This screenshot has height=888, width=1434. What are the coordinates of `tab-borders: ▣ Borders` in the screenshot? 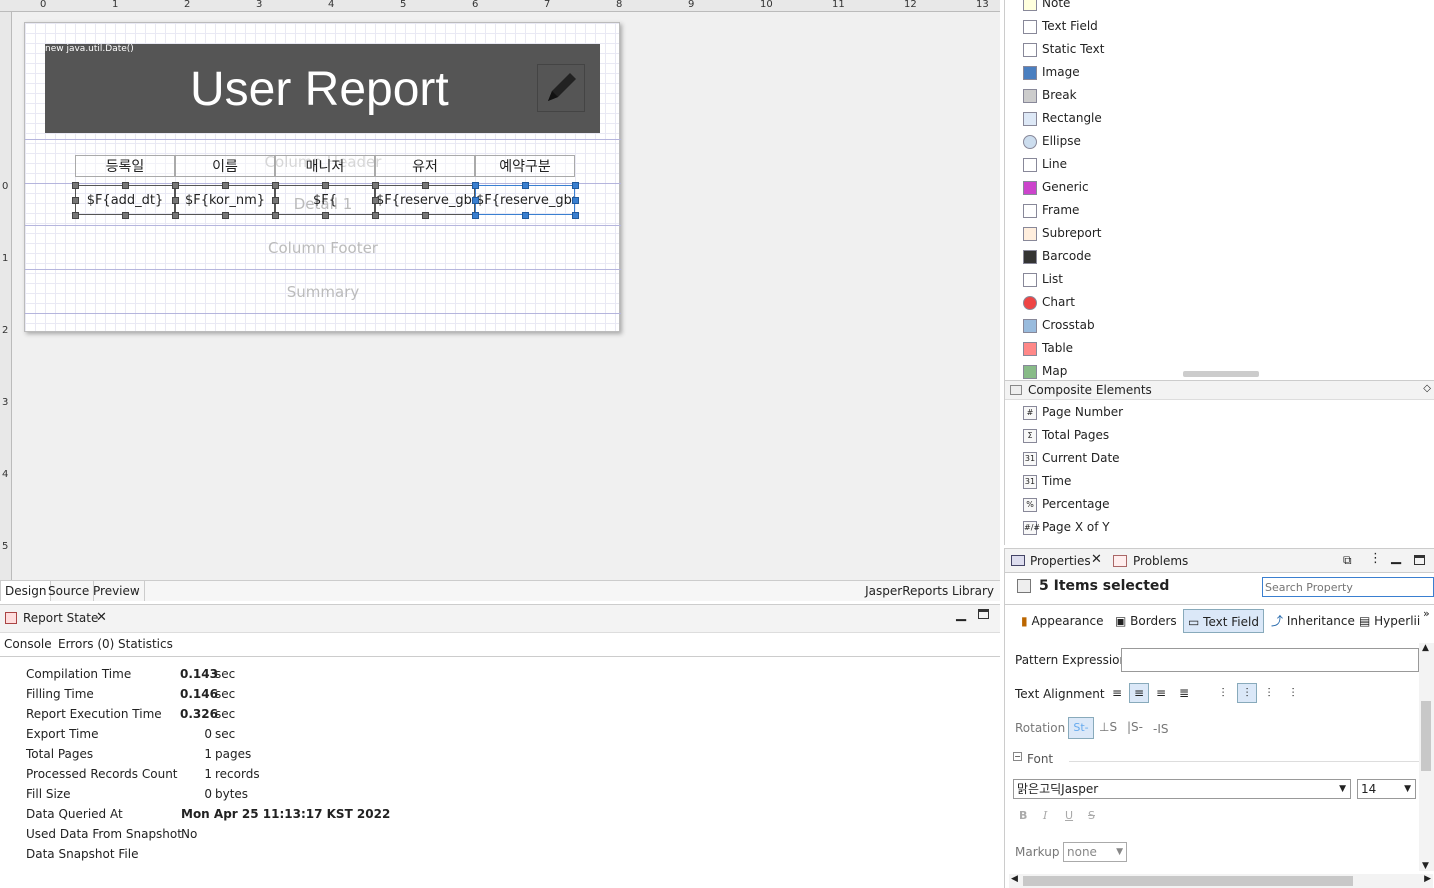 It's located at (1146, 621).